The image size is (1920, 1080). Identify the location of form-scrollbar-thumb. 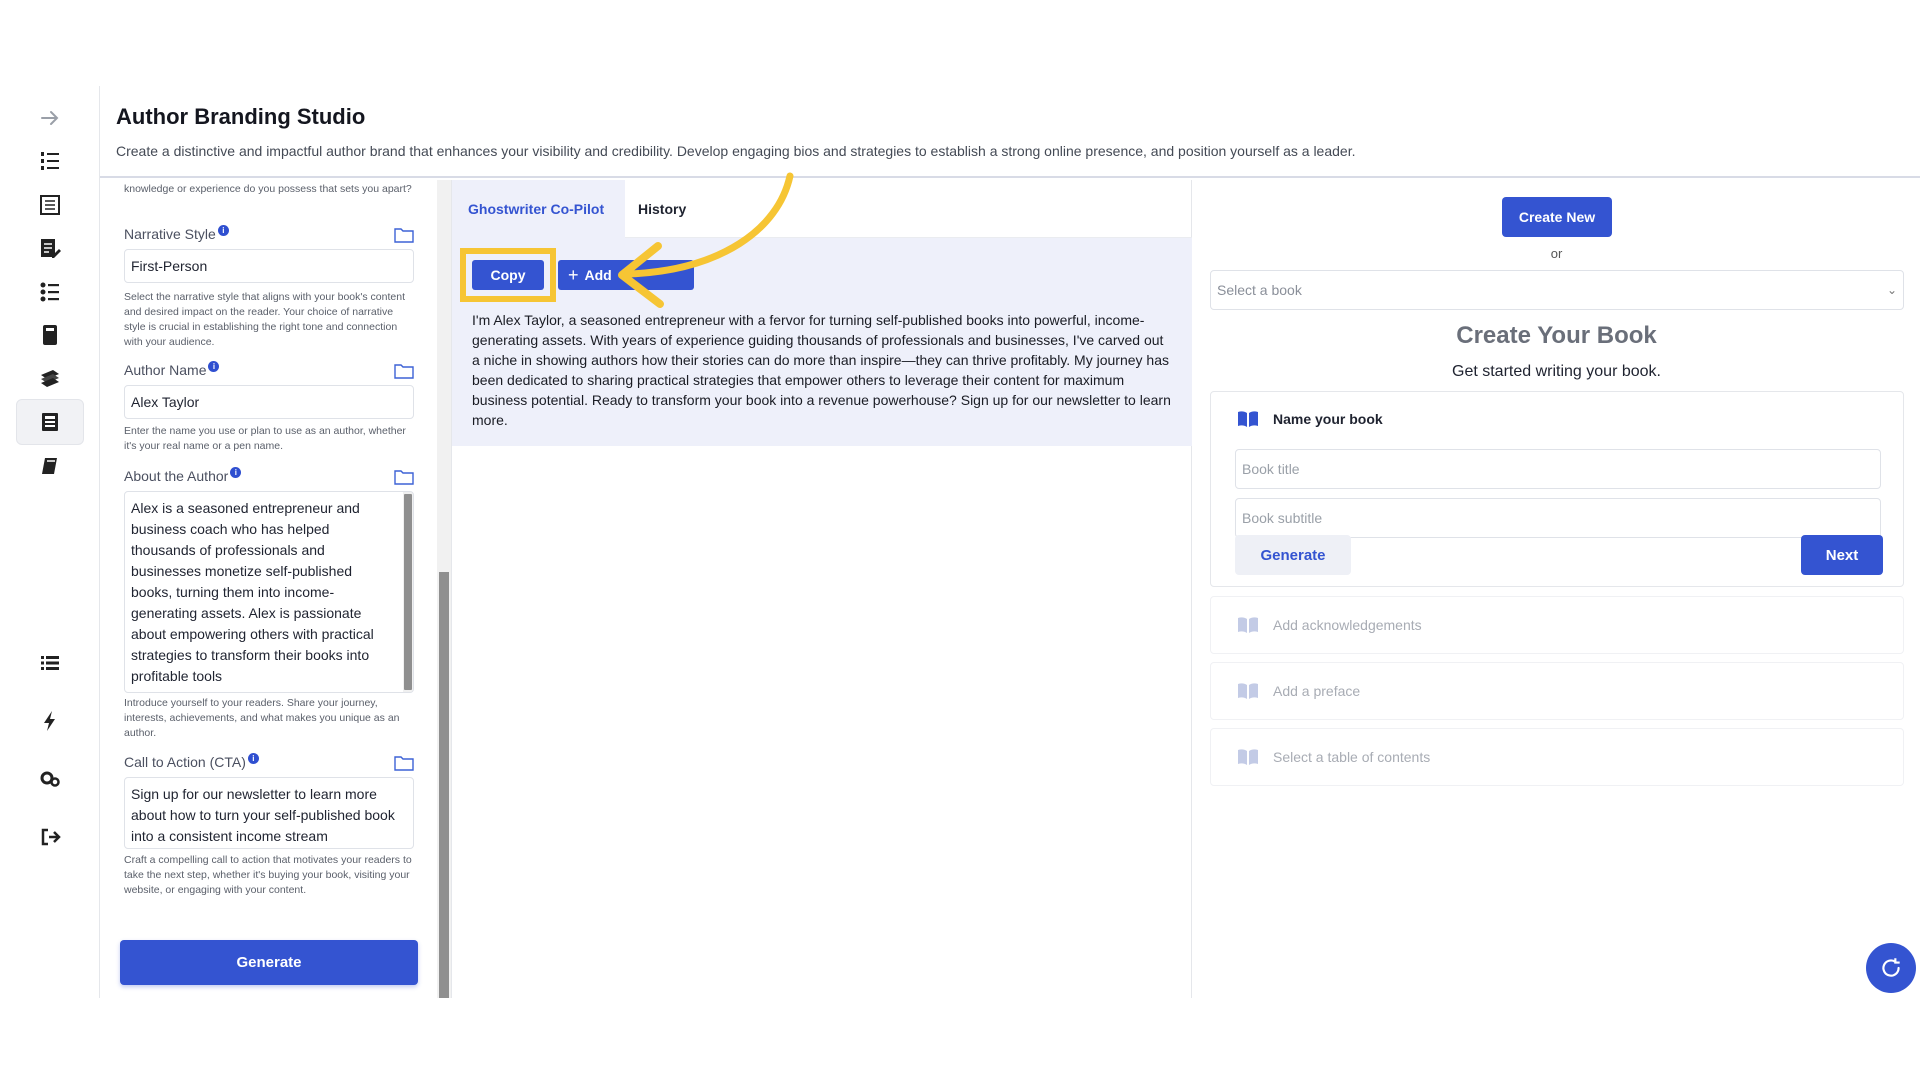
(444, 785).